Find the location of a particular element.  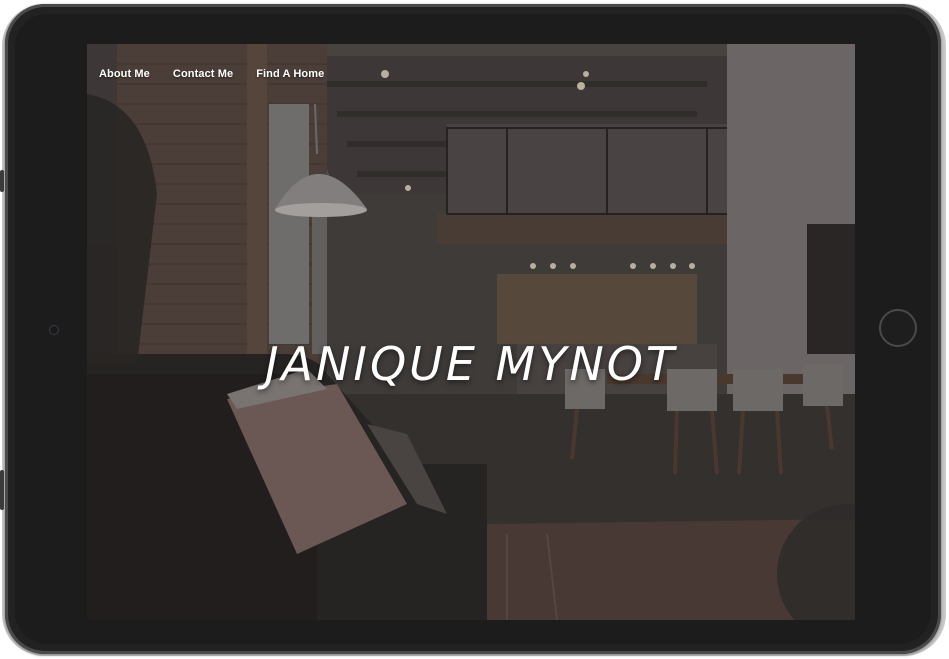

hero-title: JANIQUE MYNOT is located at coordinates (471, 363).